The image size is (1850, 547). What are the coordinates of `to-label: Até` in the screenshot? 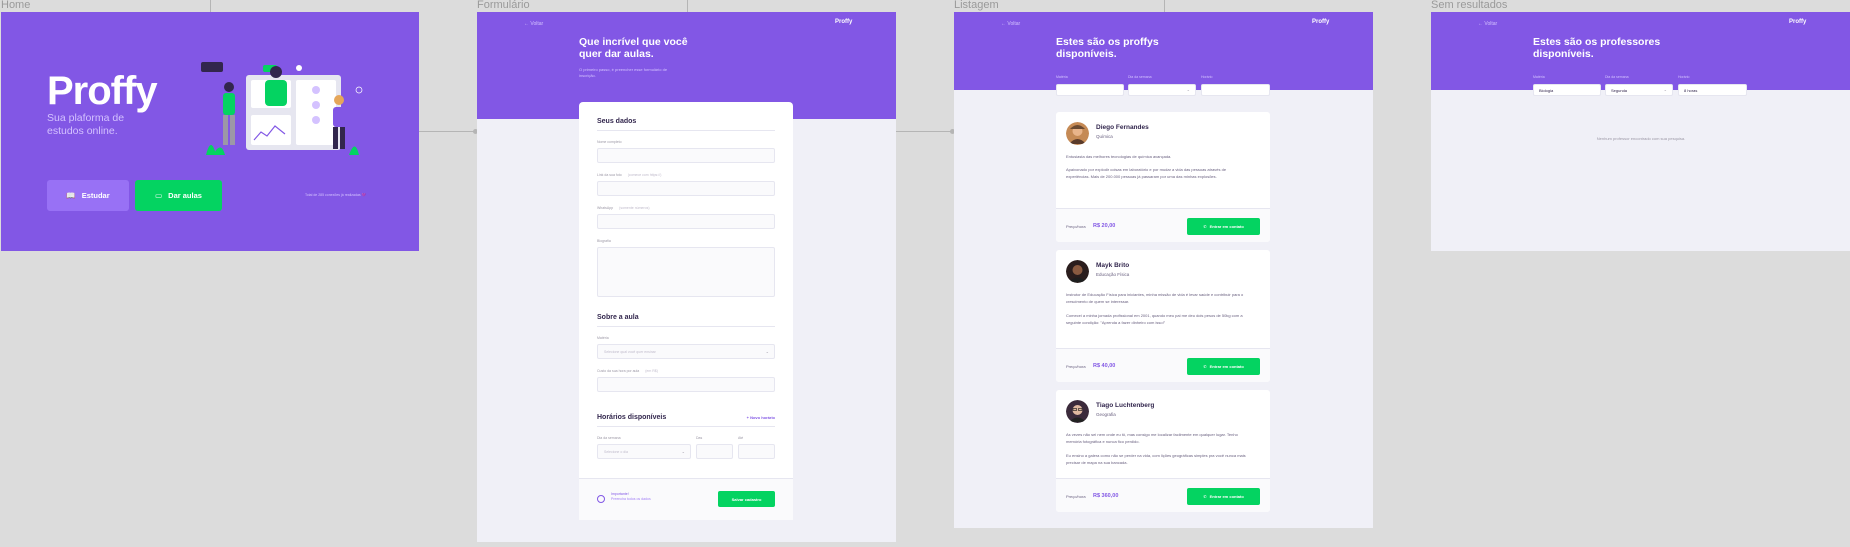 It's located at (741, 438).